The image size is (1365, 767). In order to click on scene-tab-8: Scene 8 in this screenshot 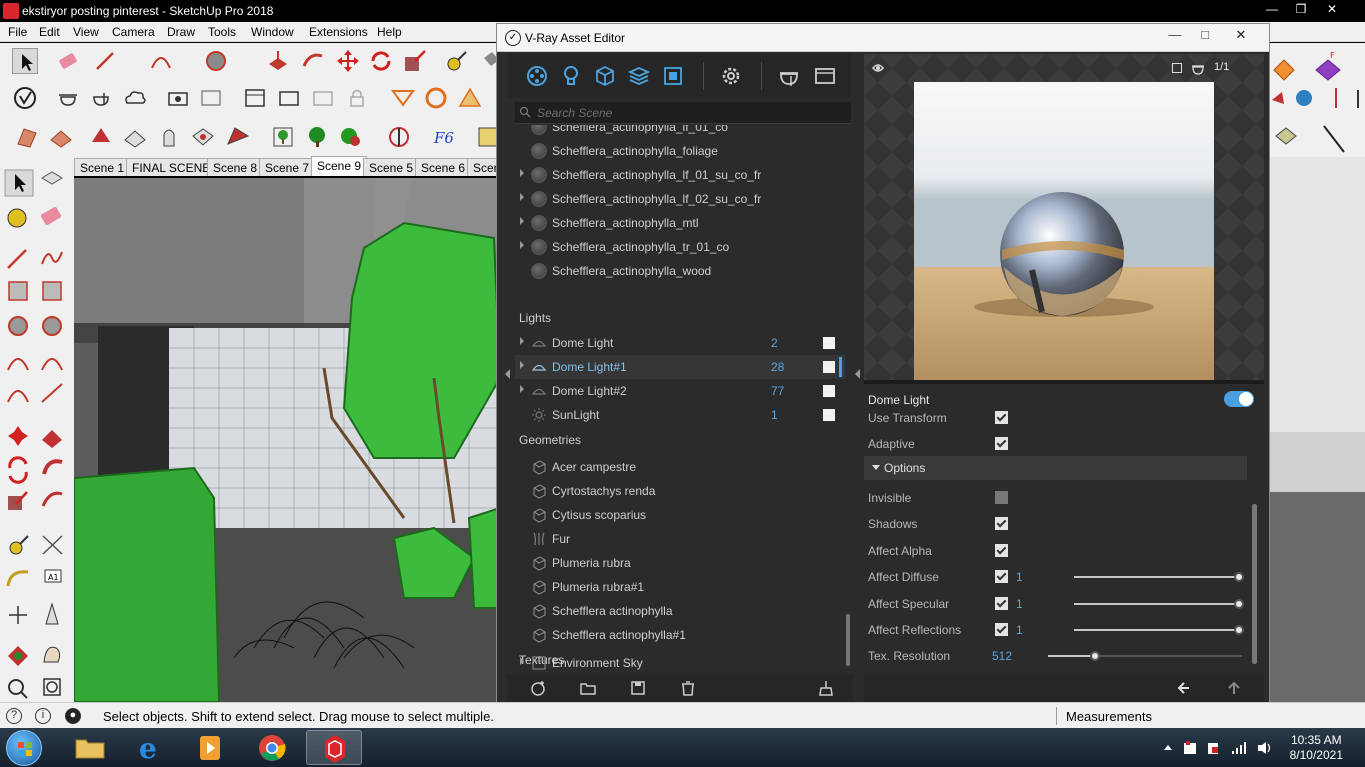, I will do `click(235, 167)`.